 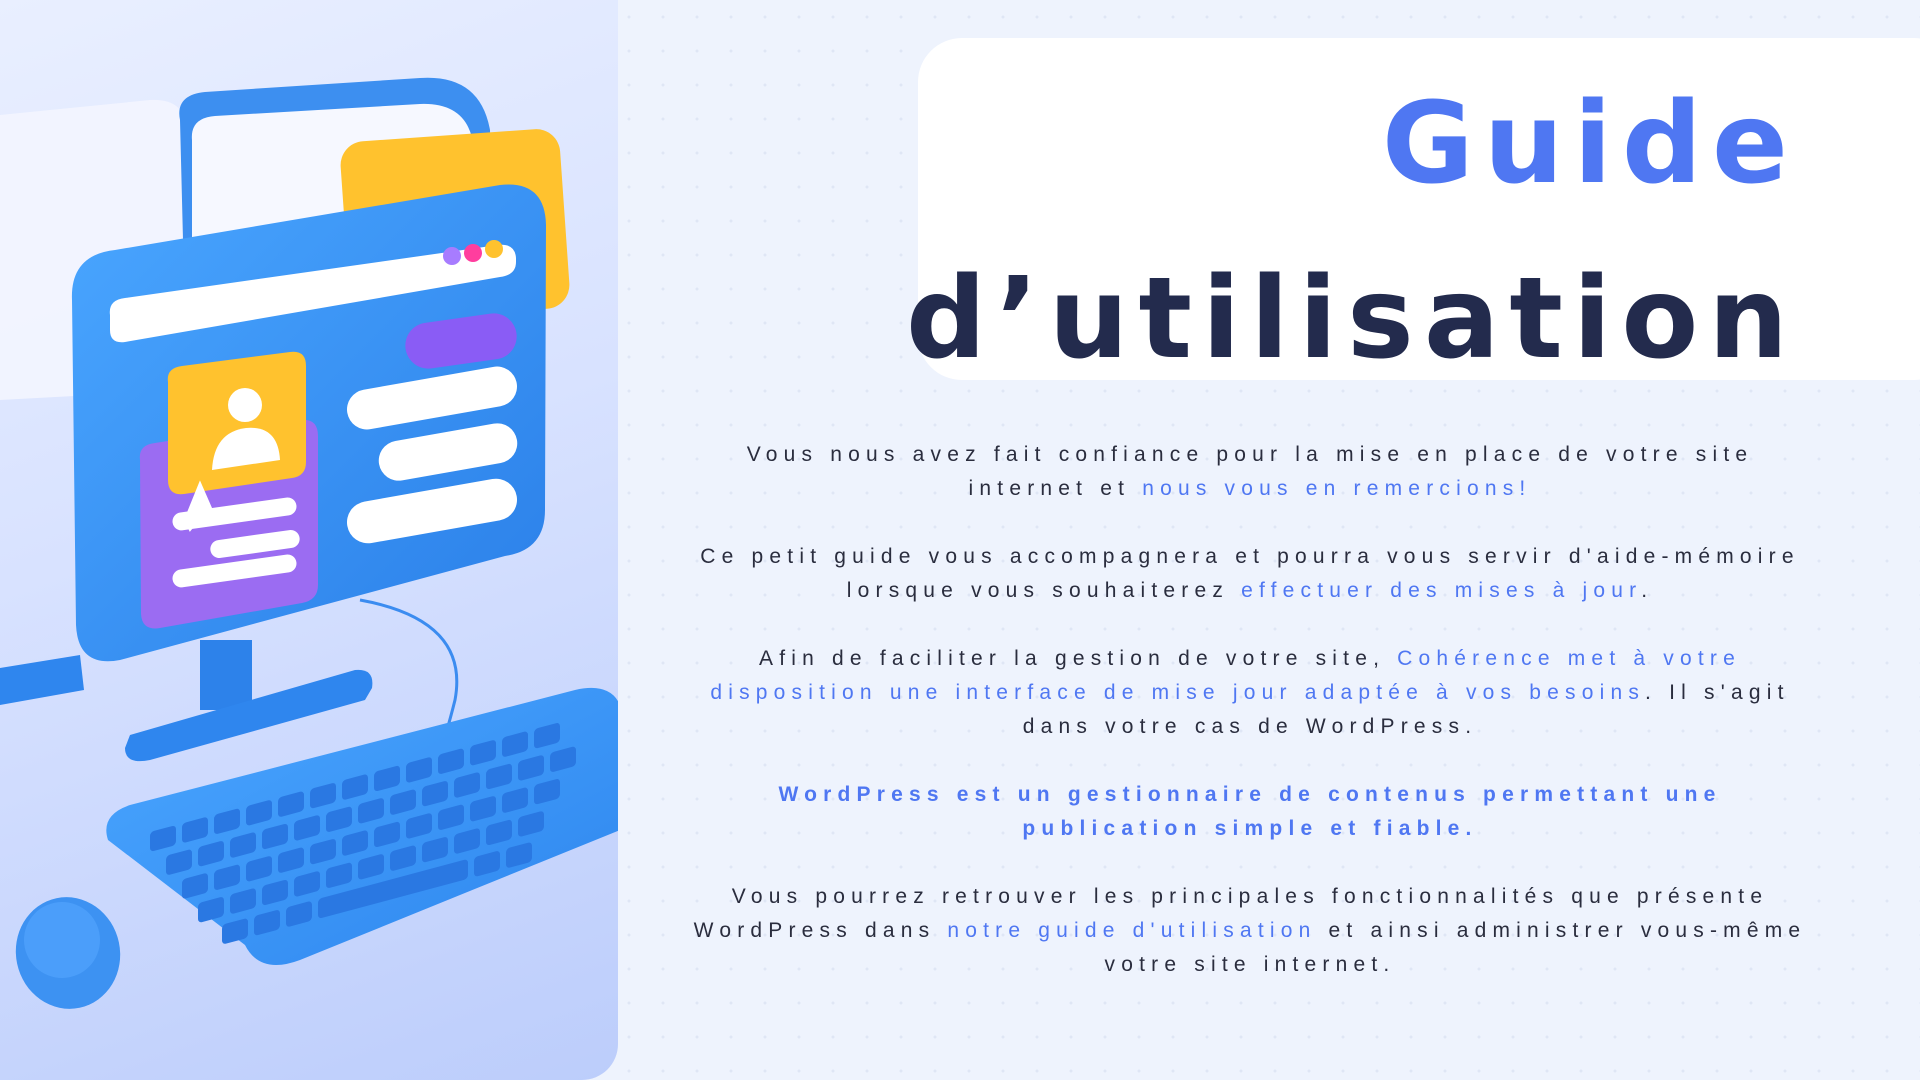 What do you see at coordinates (249, 701) in the screenshot?
I see `monitor-stand` at bounding box center [249, 701].